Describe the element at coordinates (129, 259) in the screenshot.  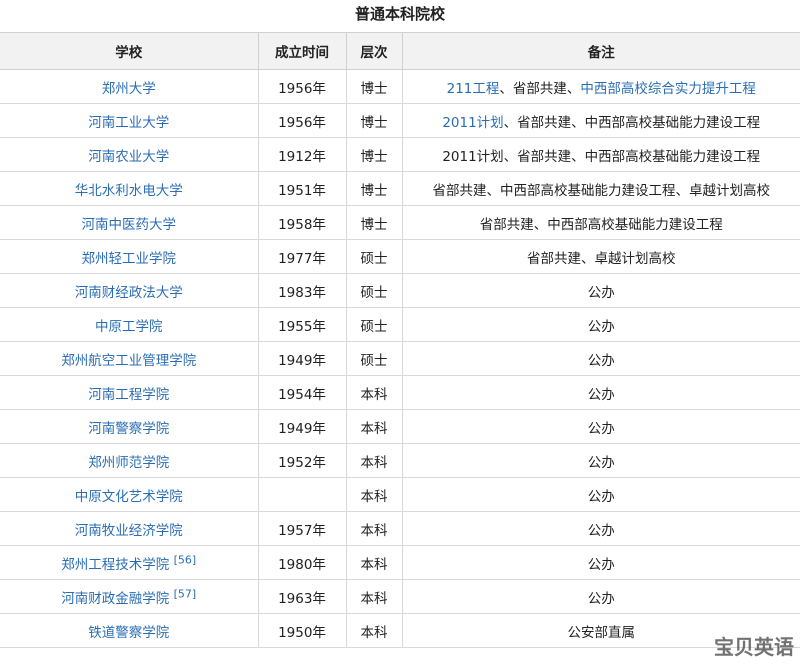
I see `school-link: 郑州轻工业学院` at that location.